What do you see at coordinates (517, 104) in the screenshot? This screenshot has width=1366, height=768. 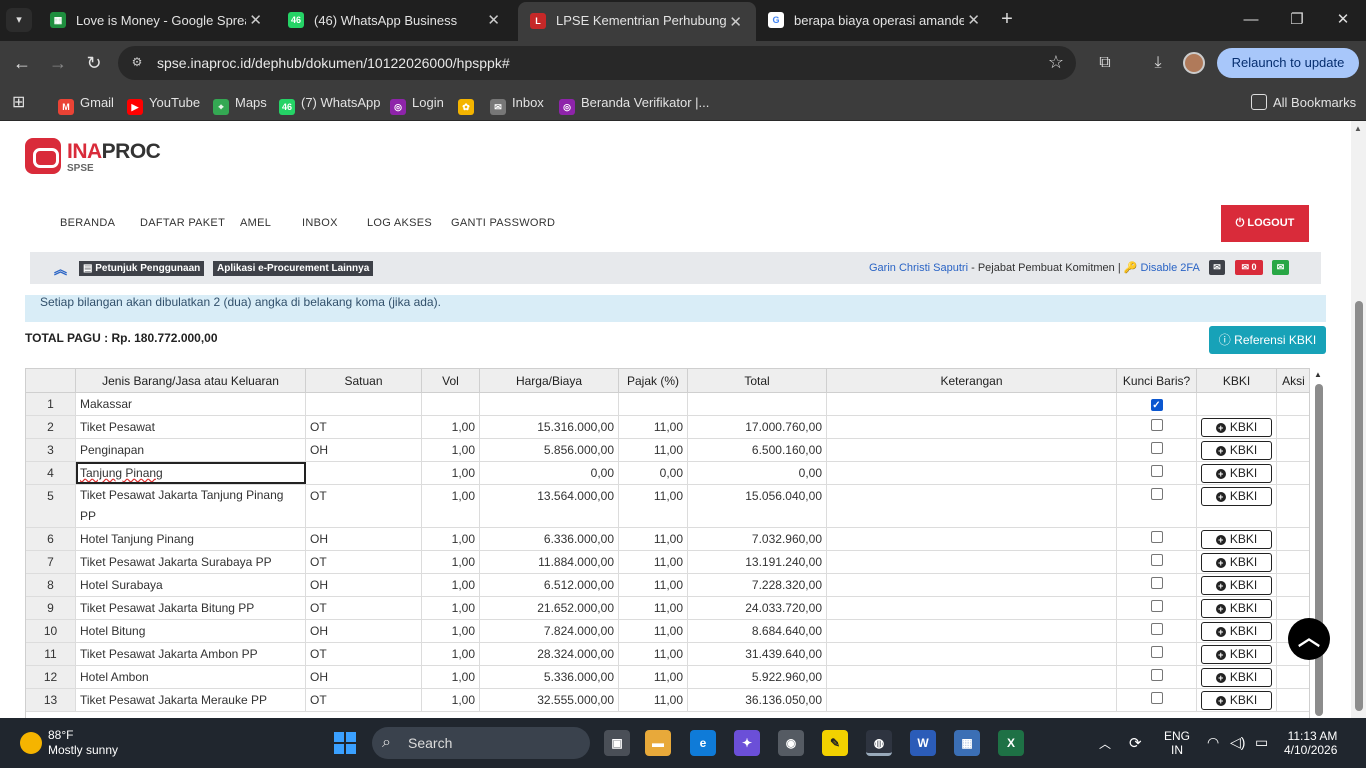 I see `bookmark-item: ✉ Inbox` at bounding box center [517, 104].